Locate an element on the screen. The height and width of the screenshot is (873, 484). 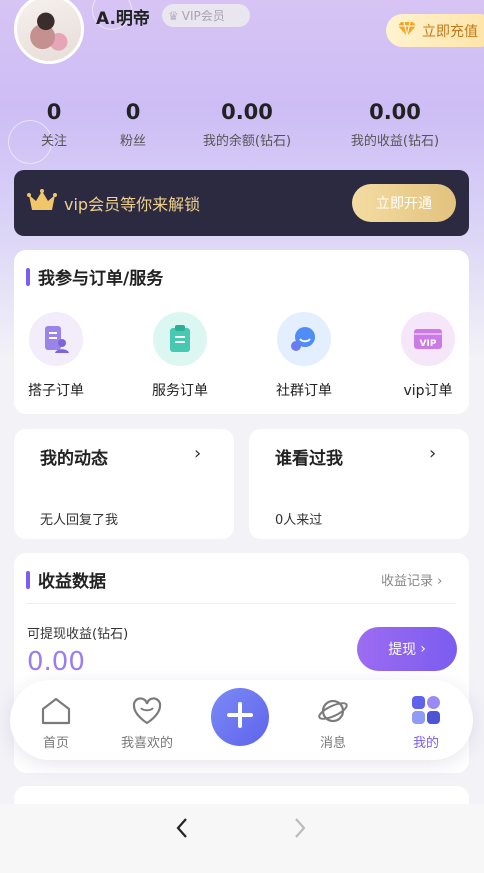
partner-order-button: 搭子订单 is located at coordinates (56, 356).